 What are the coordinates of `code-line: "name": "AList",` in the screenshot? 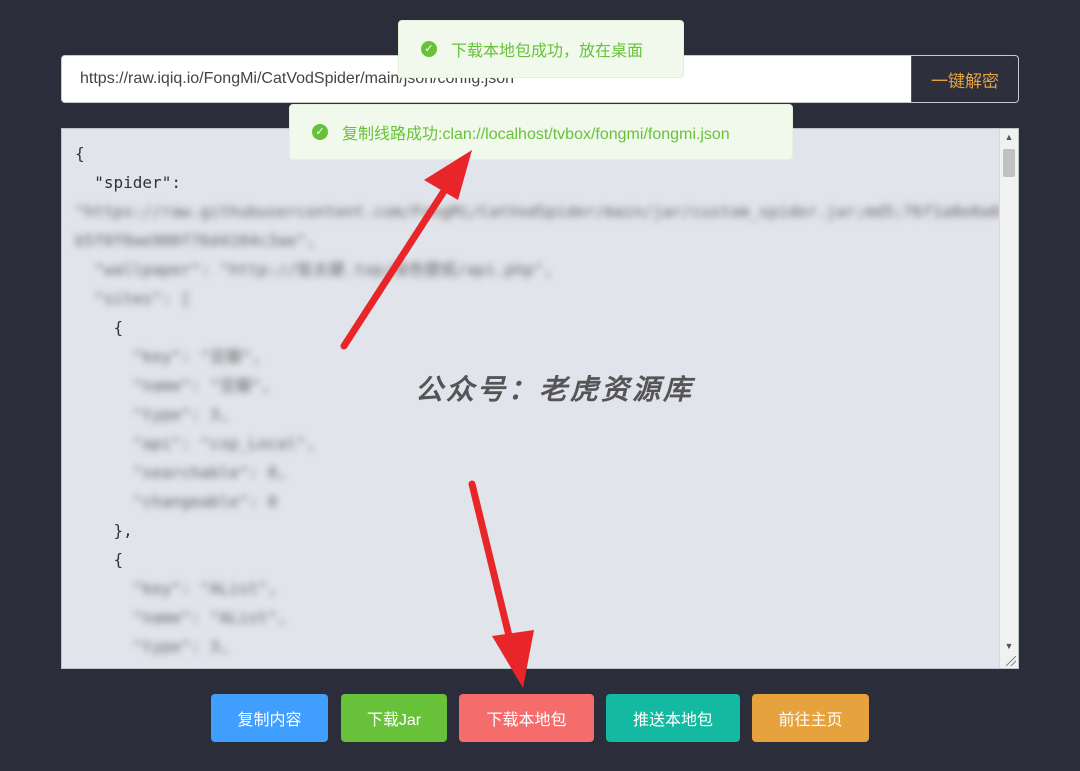 It's located at (181, 617).